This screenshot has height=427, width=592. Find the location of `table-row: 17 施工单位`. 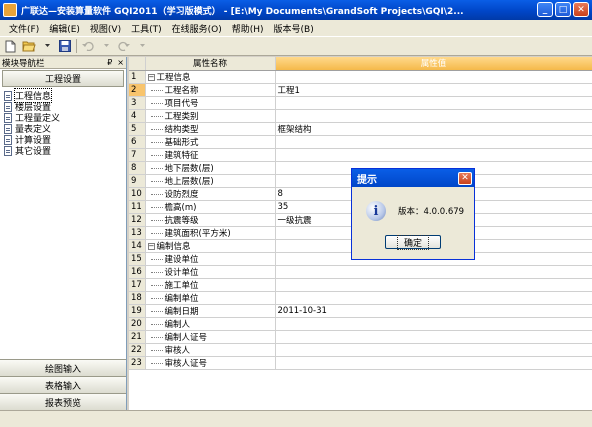

table-row: 17 施工单位 is located at coordinates (360, 285).